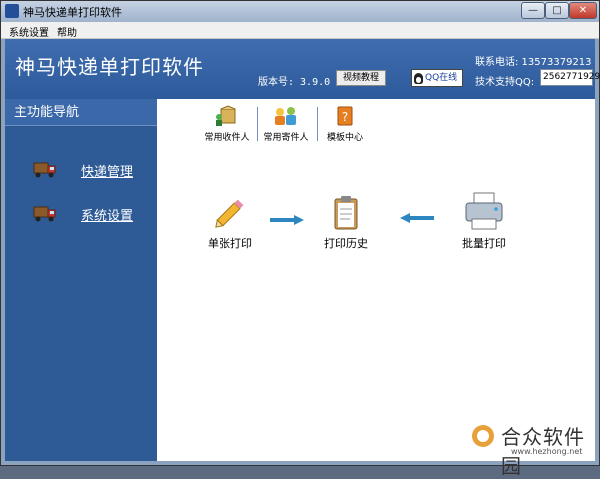 The image size is (600, 479). I want to click on sidebar-item-label: 快递管理, so click(107, 172).